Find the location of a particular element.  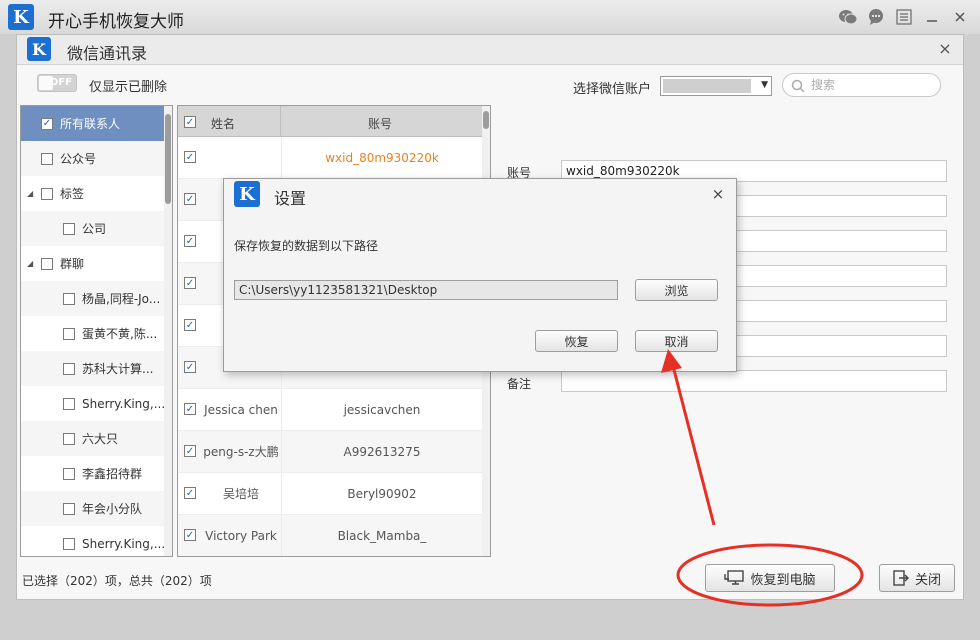

browse-button: 浏览 is located at coordinates (676, 290).